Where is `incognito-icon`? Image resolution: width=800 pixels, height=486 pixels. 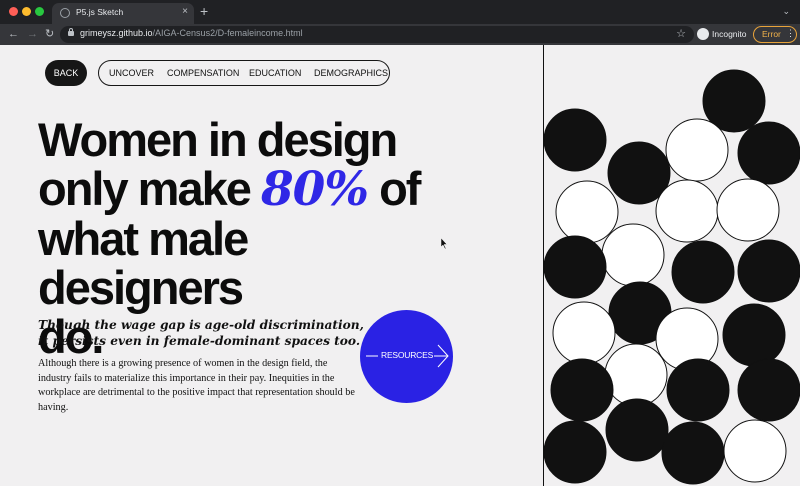
incognito-icon is located at coordinates (703, 34).